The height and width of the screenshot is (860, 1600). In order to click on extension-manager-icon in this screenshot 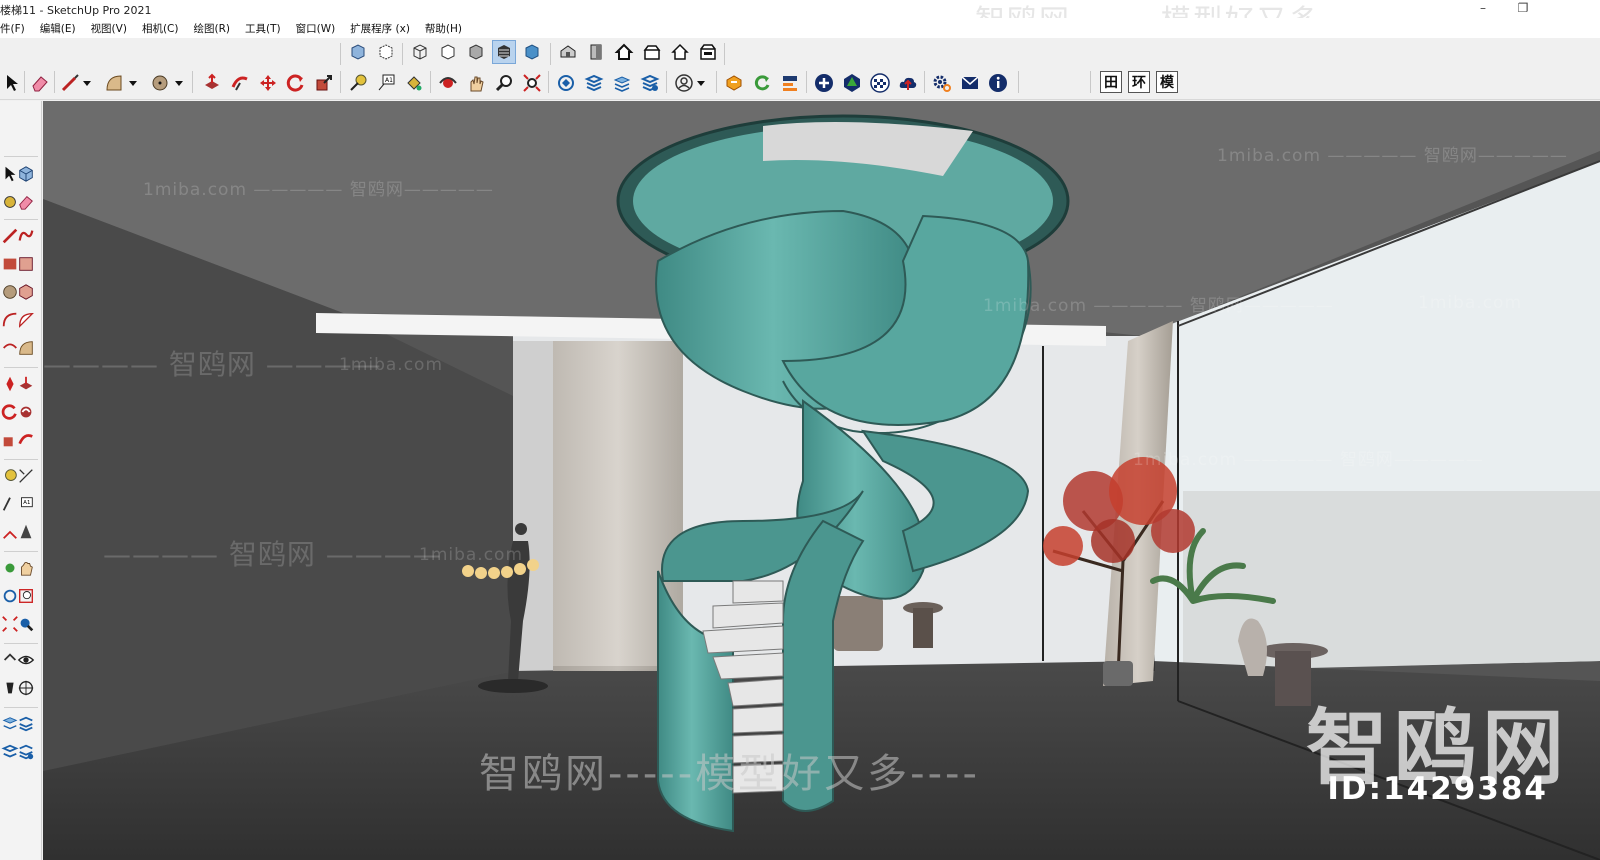, I will do `click(650, 83)`.